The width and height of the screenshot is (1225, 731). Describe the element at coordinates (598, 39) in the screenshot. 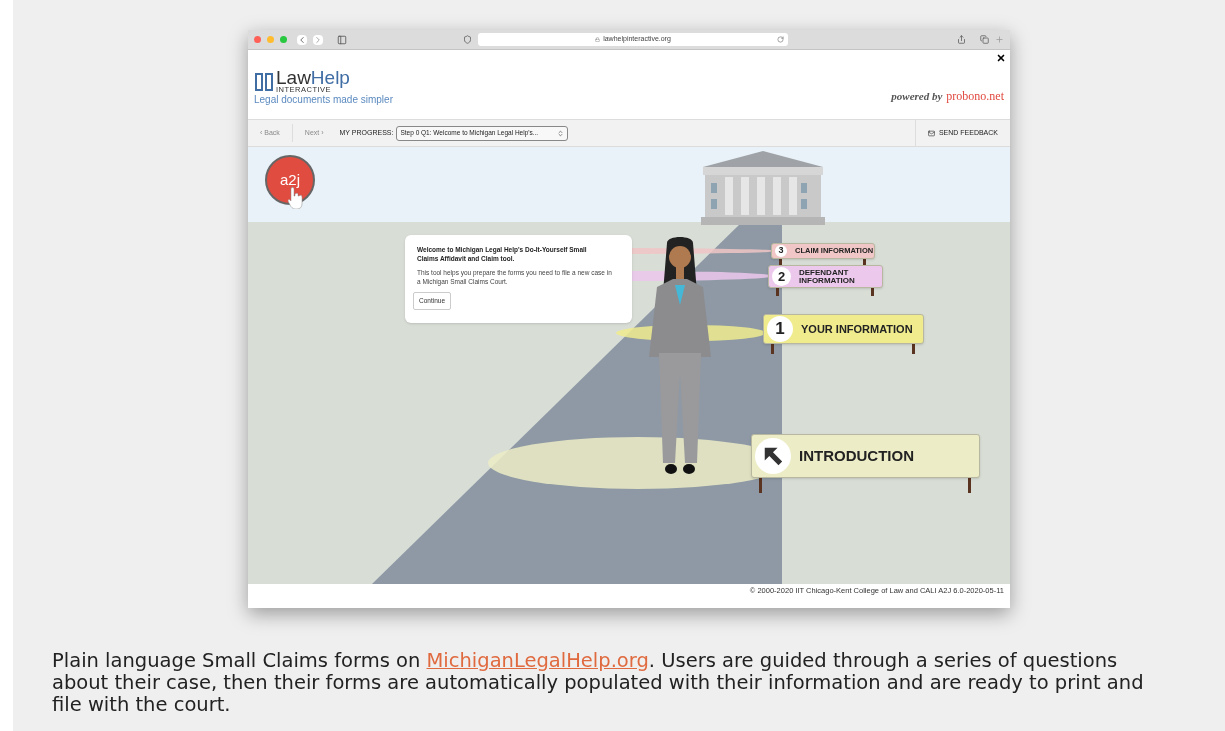

I see `lock-icon` at that location.